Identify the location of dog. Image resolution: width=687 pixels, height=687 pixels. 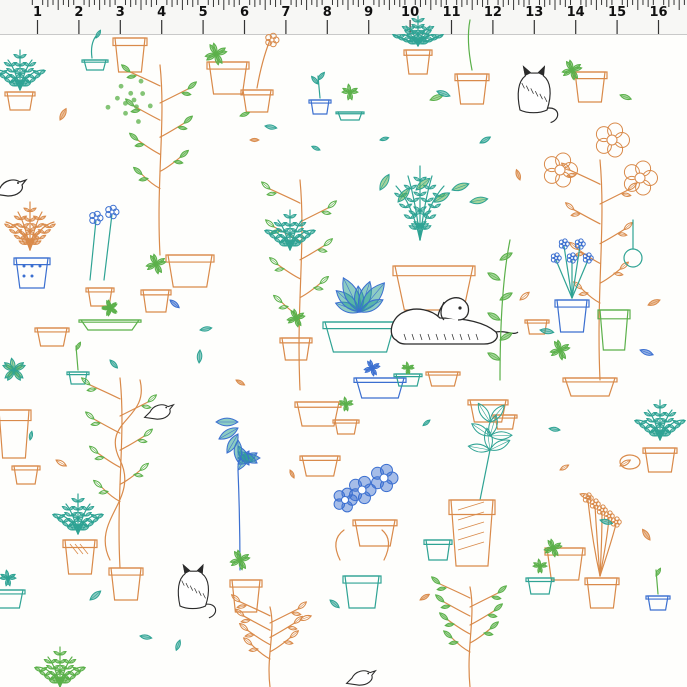
(454, 321).